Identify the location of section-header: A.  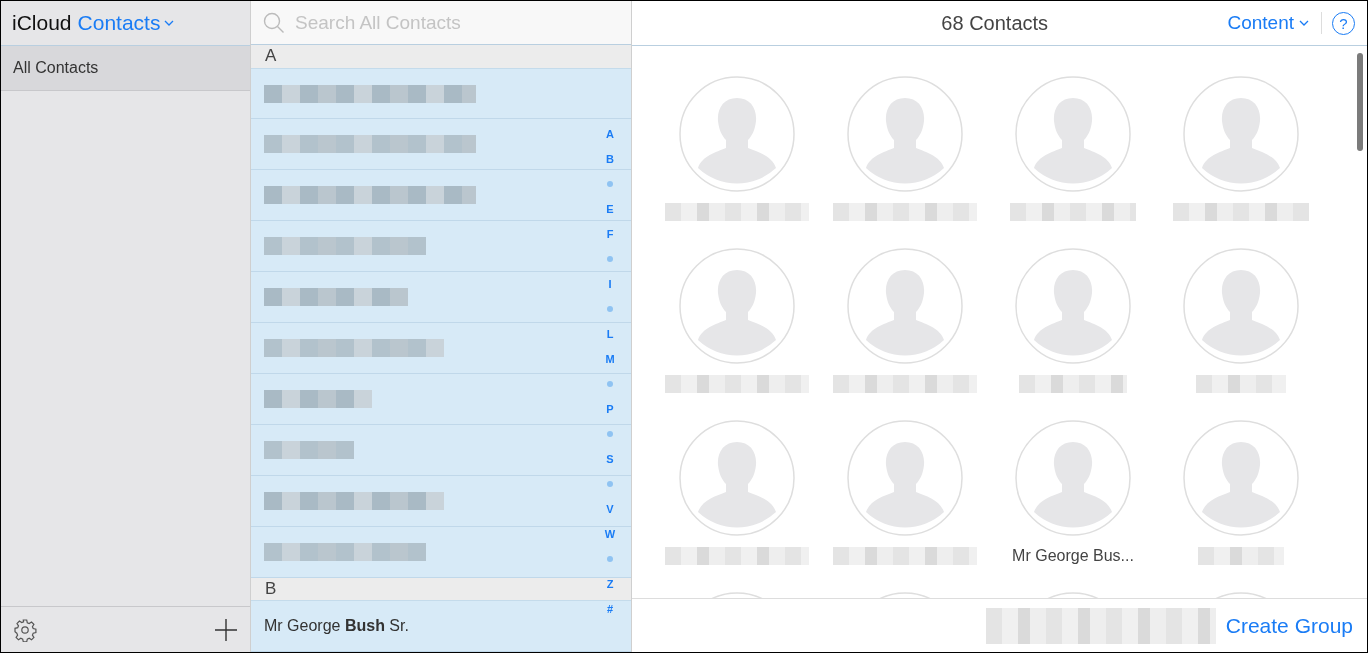
(441, 57).